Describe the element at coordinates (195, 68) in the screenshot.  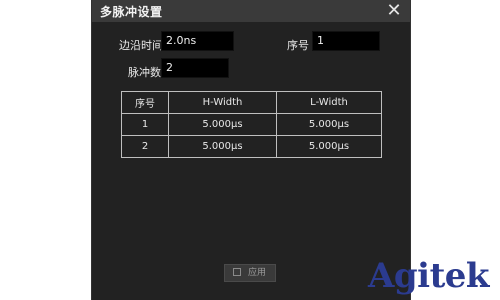
I see `pulse-count-field: 2` at that location.